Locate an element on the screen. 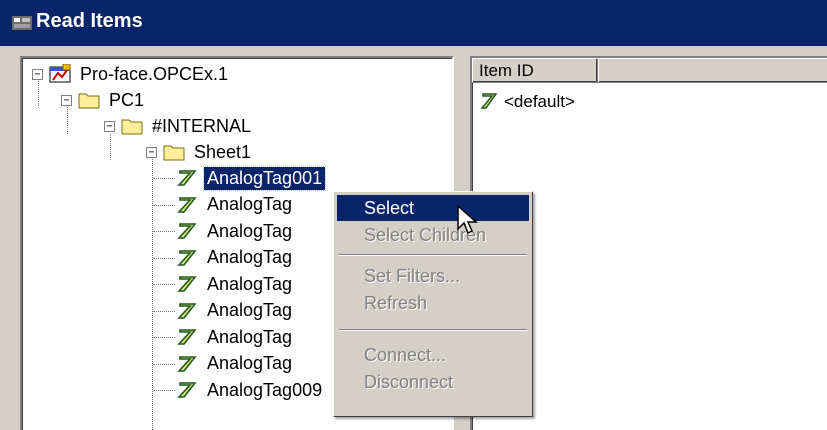 The height and width of the screenshot is (430, 827). mouse-pointer-icon is located at coordinates (467, 220).